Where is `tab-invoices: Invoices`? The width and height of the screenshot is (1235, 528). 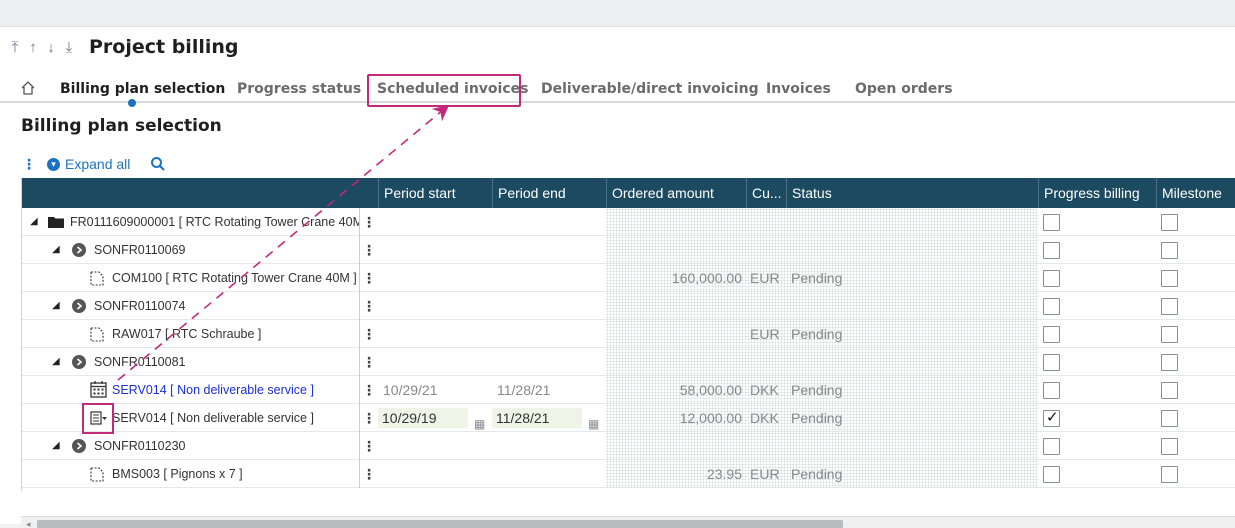
tab-invoices: Invoices is located at coordinates (798, 89).